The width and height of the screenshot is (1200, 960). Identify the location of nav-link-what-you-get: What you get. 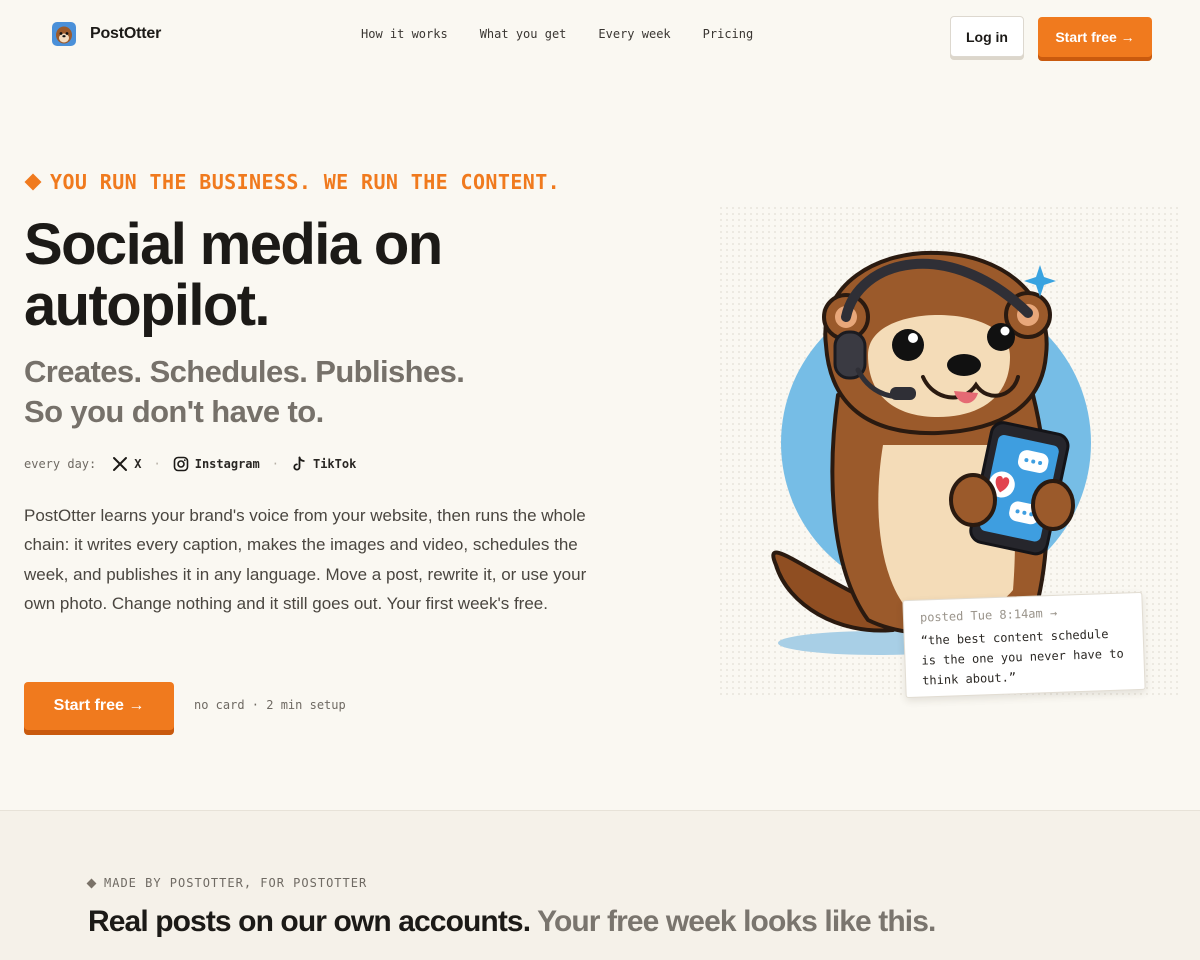
(523, 34).